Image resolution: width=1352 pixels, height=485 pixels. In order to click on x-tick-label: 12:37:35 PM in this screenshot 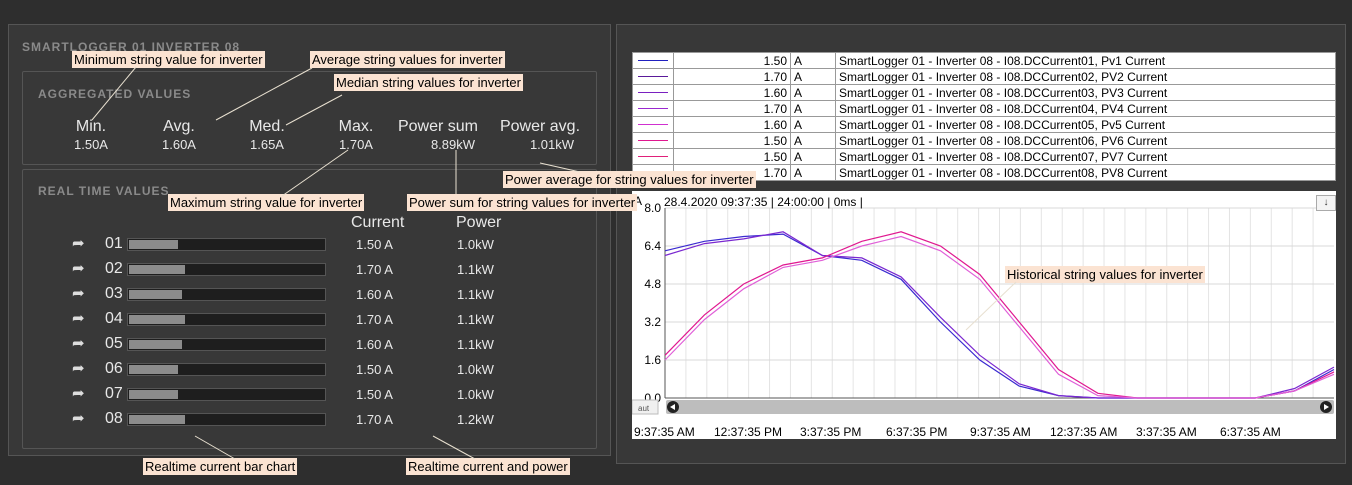, I will do `click(748, 432)`.